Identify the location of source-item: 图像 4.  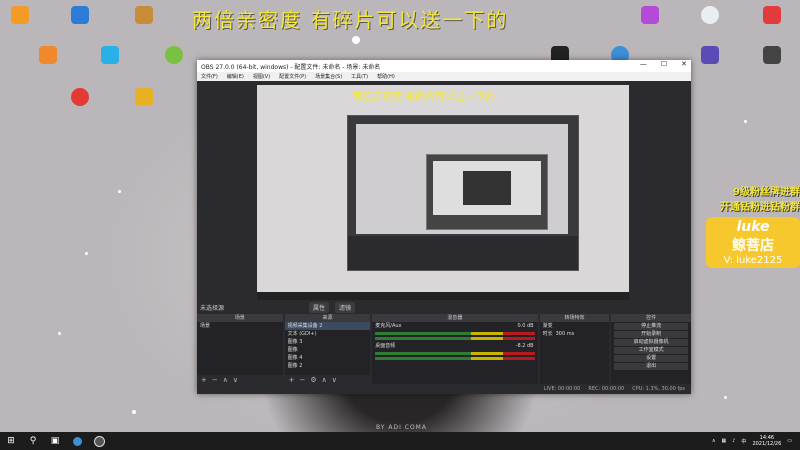
(328, 358).